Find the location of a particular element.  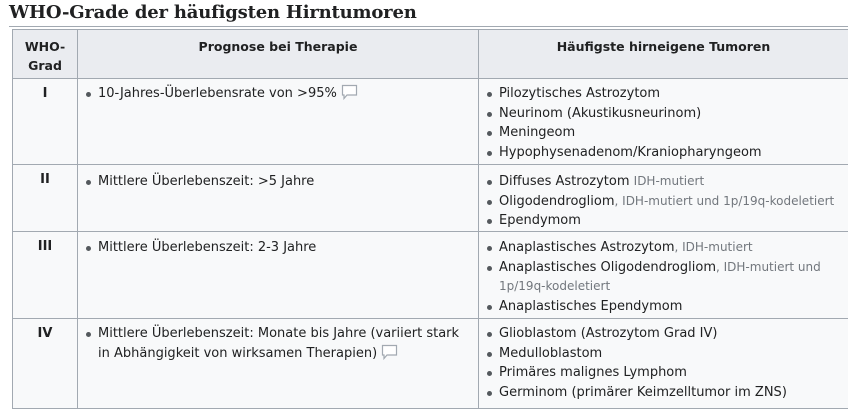

tumor-note: IDH-mutiert und 1p/19q-kodeletiert is located at coordinates (728, 201).